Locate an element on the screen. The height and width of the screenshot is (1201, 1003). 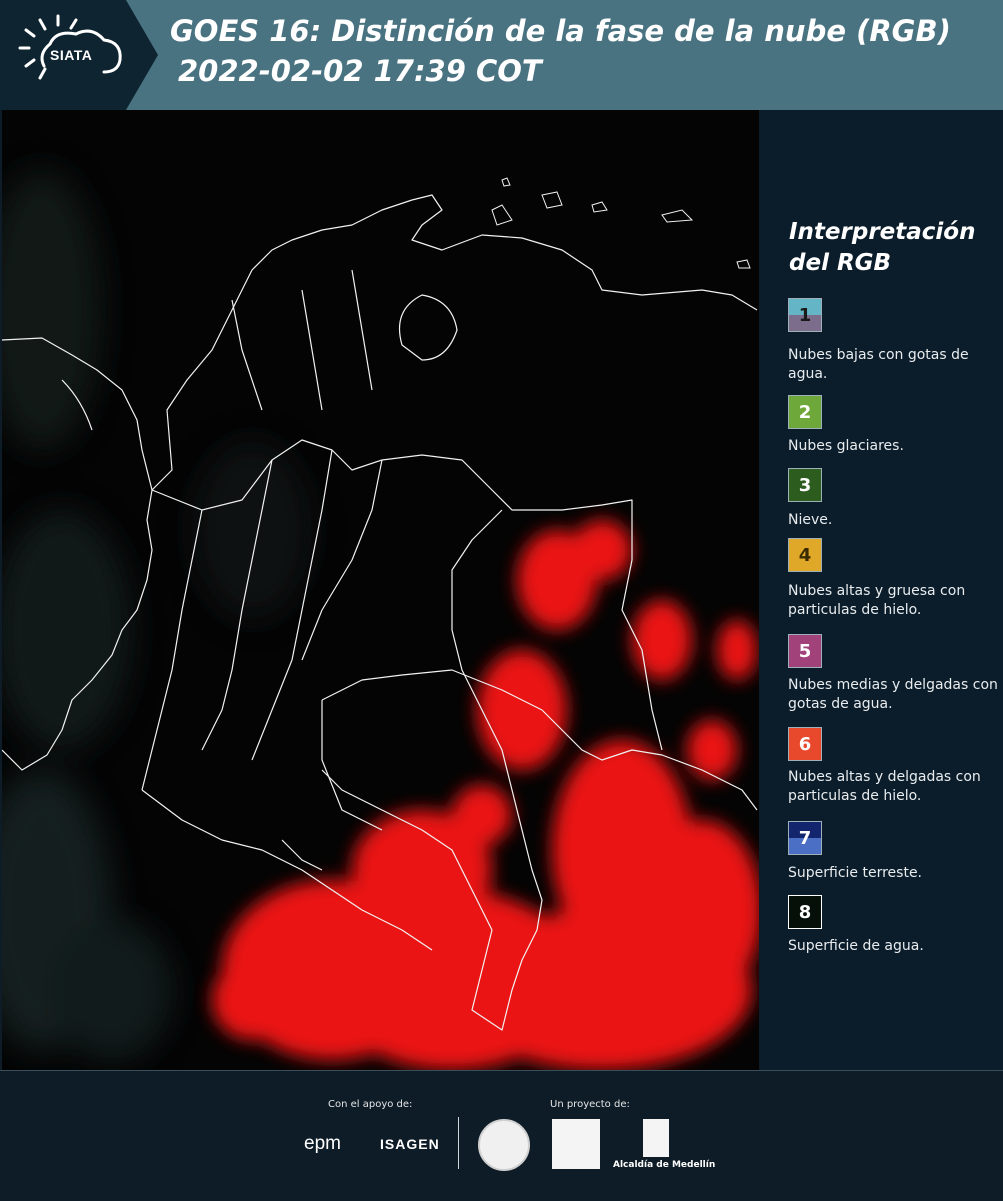
alcaldia-label: Alcaldía de Medellín is located at coordinates (664, 1165).